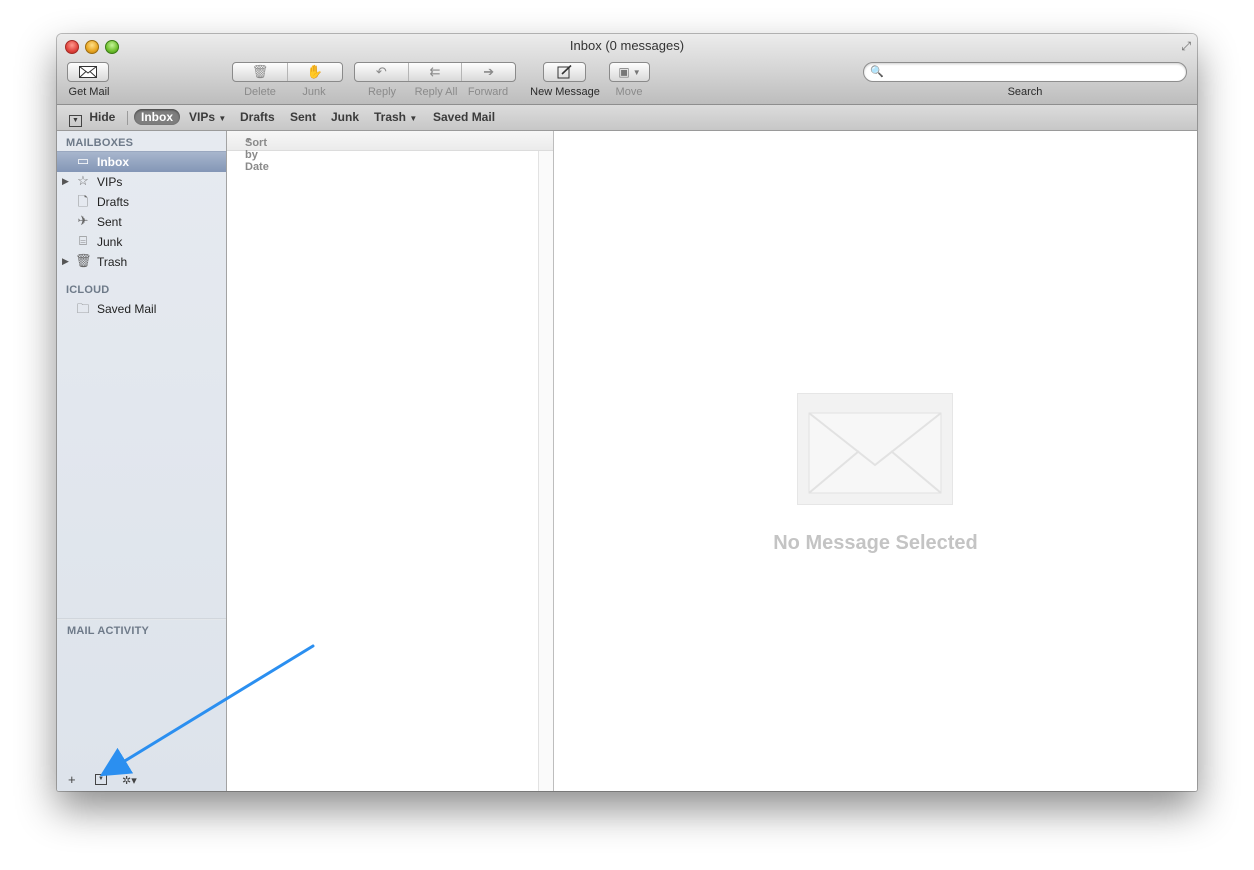 This screenshot has height=870, width=1254. Describe the element at coordinates (127, 309) in the screenshot. I see `sidebar-item-label: Saved Mail` at that location.